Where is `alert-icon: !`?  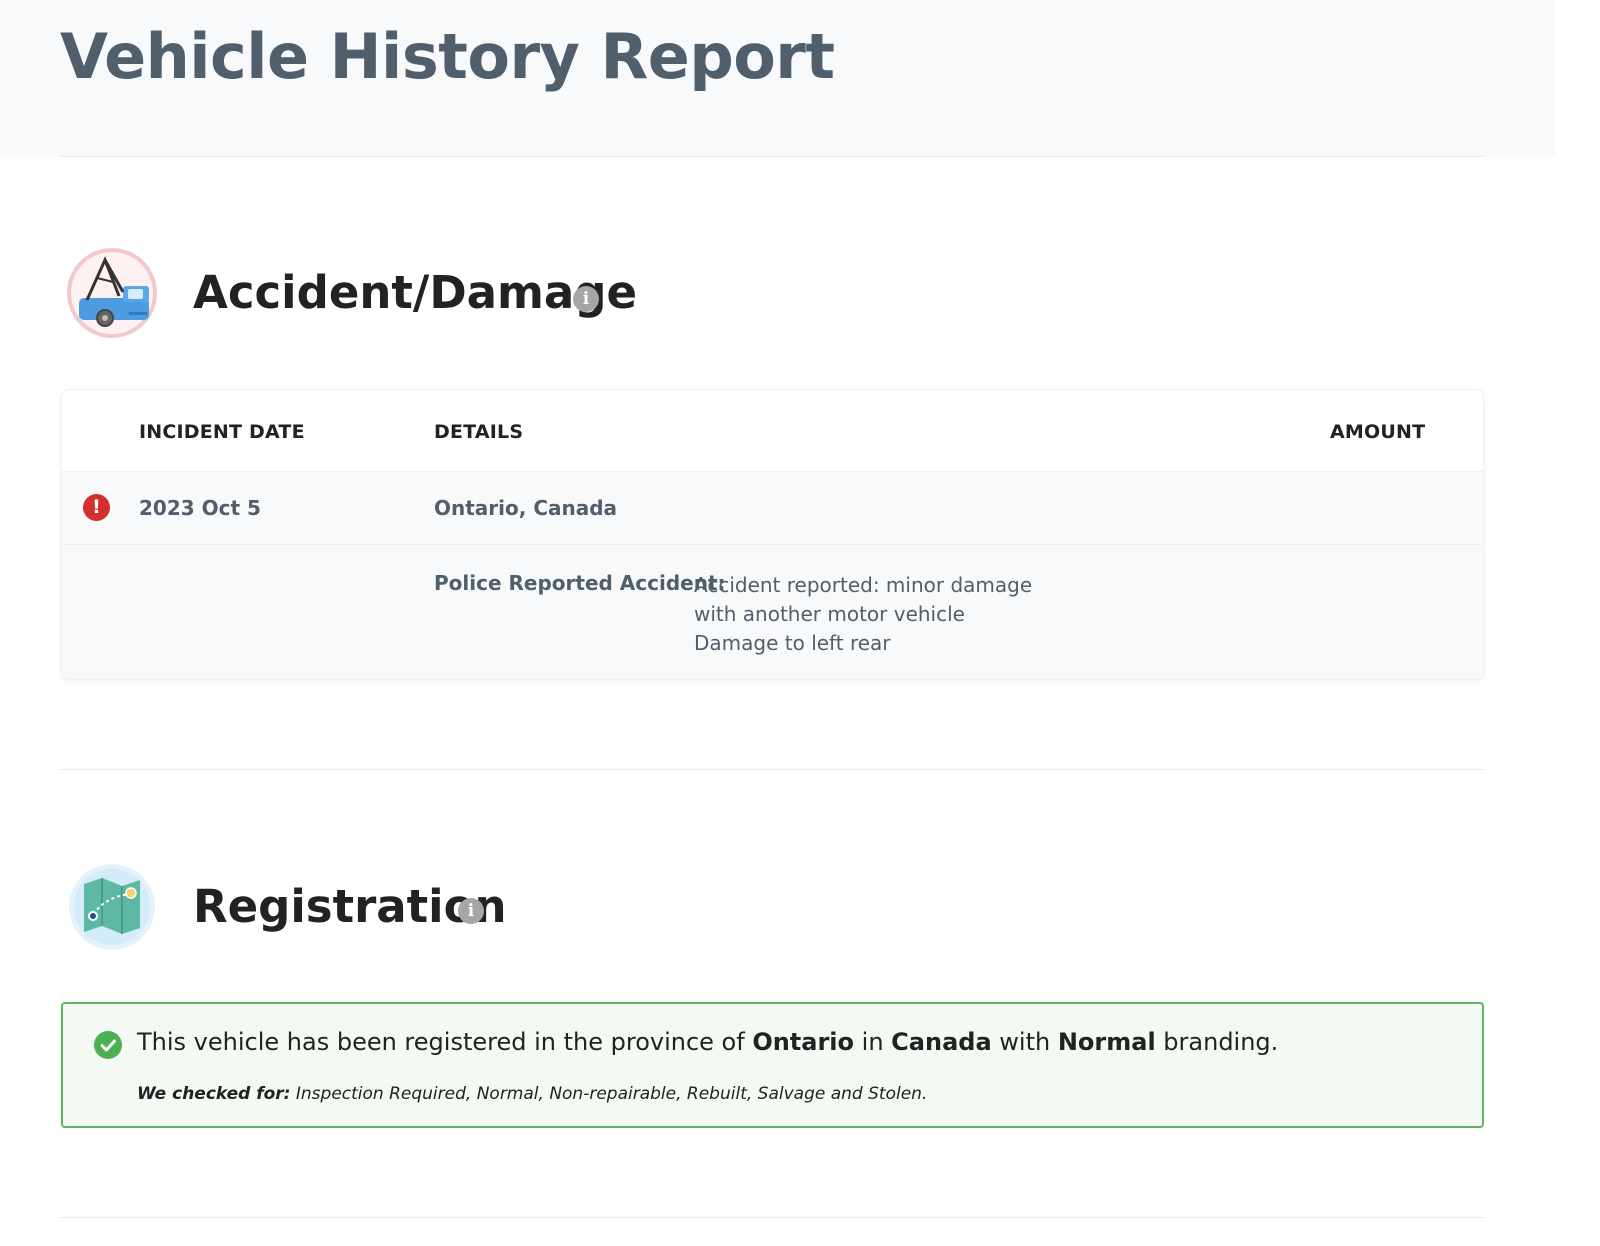 alert-icon: ! is located at coordinates (96, 507).